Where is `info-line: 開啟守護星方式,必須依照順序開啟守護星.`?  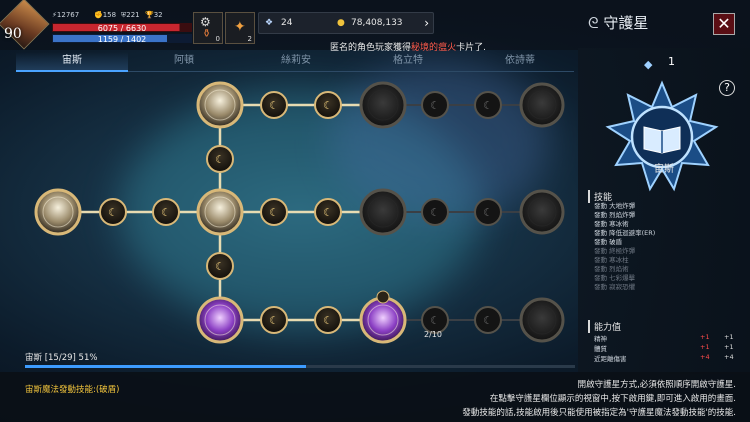
info-line: 開啟守護星方式,必須依照順序開啟守護星. is located at coordinates (656, 385).